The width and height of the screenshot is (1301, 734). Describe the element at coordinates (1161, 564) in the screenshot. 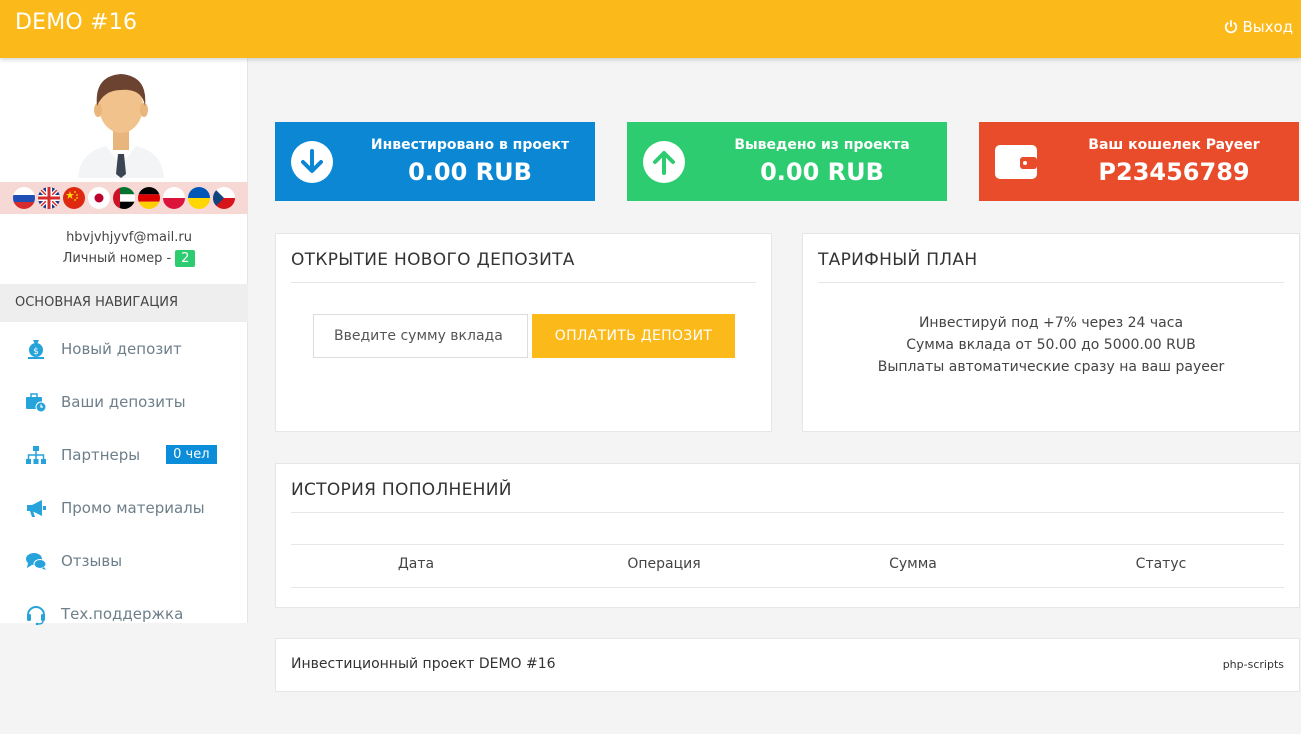

I see `column-header-status: Статус` at that location.